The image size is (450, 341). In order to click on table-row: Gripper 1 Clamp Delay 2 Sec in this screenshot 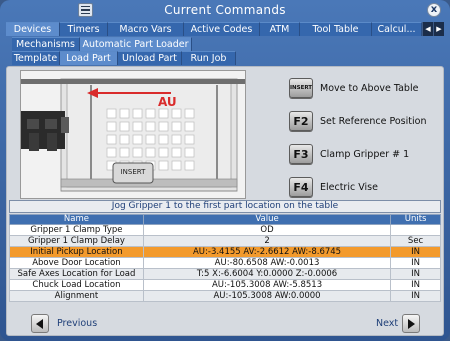, I will do `click(225, 241)`.